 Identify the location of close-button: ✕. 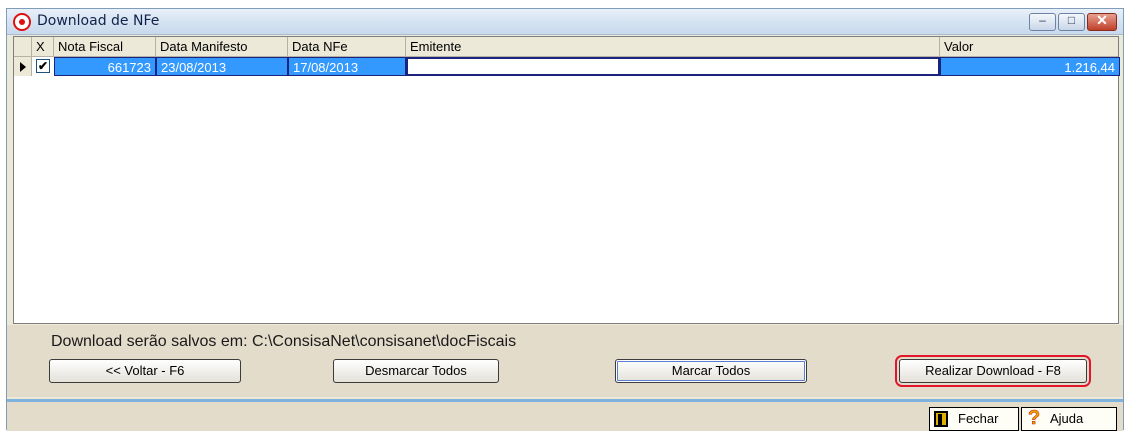
(1102, 21).